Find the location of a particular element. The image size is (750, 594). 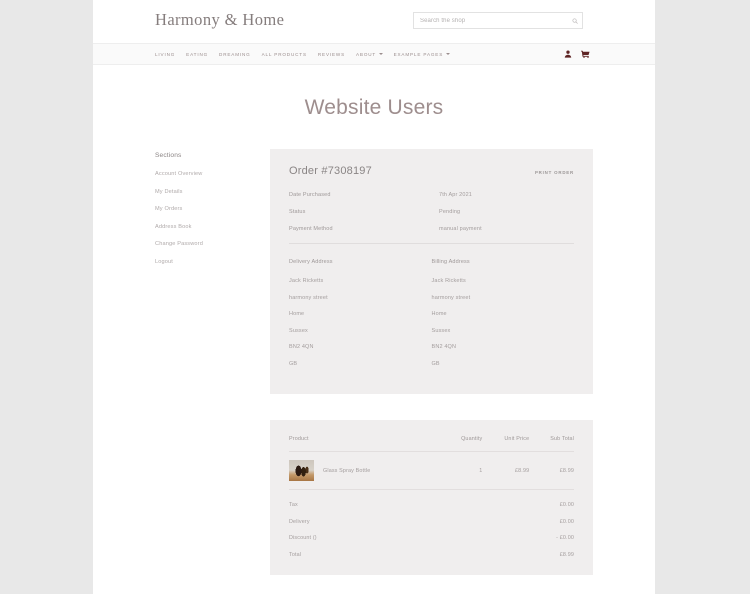

cell-sub-total: £8.99 is located at coordinates (551, 470).